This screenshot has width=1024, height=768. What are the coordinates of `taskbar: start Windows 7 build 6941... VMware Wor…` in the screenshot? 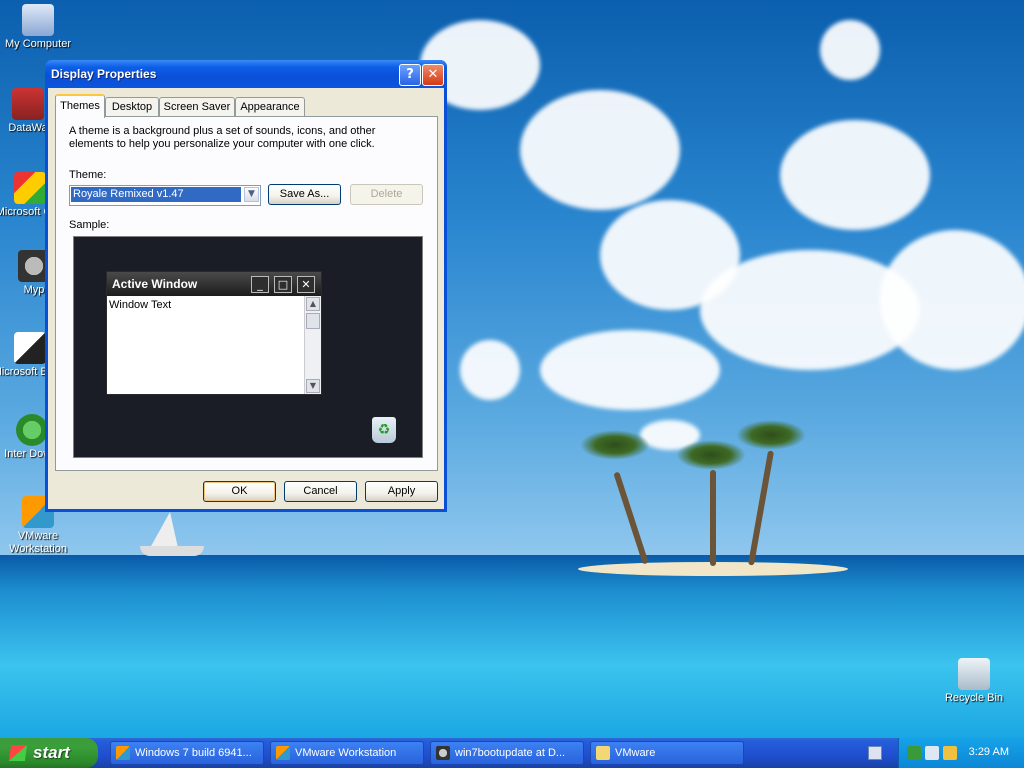 It's located at (512, 753).